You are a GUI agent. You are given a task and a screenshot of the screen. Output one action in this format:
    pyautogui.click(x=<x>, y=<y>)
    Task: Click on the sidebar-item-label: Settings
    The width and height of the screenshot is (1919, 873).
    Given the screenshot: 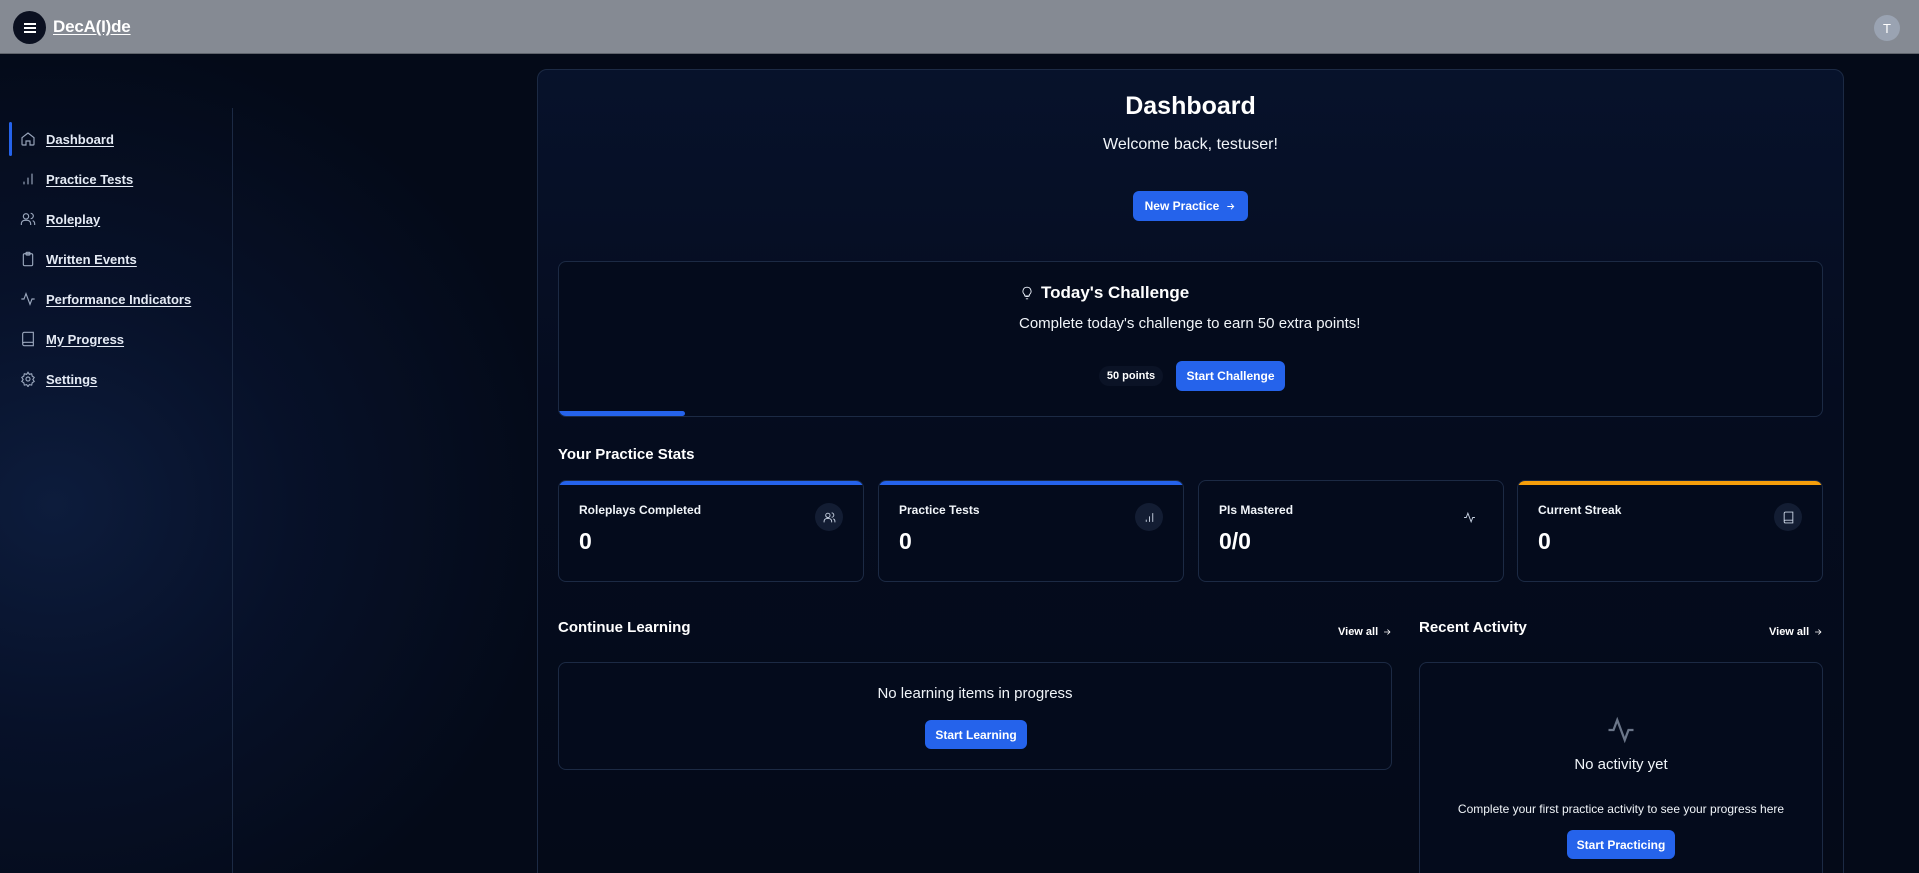 What is the action you would take?
    pyautogui.click(x=72, y=379)
    